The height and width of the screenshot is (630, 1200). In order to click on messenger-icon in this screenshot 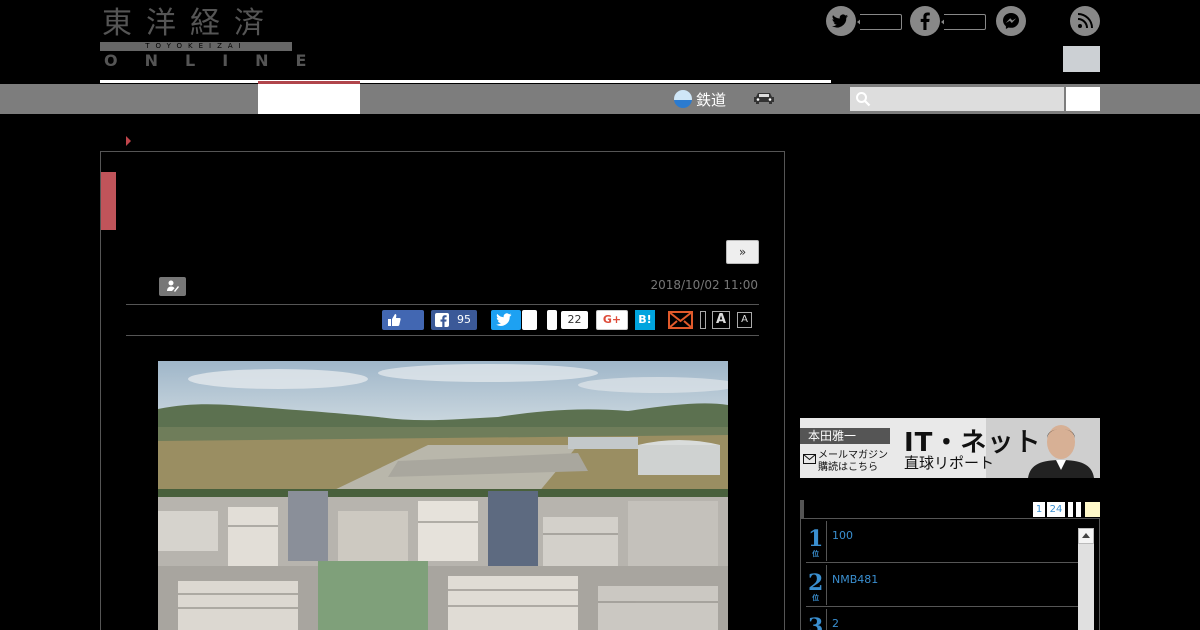, I will do `click(1011, 21)`.